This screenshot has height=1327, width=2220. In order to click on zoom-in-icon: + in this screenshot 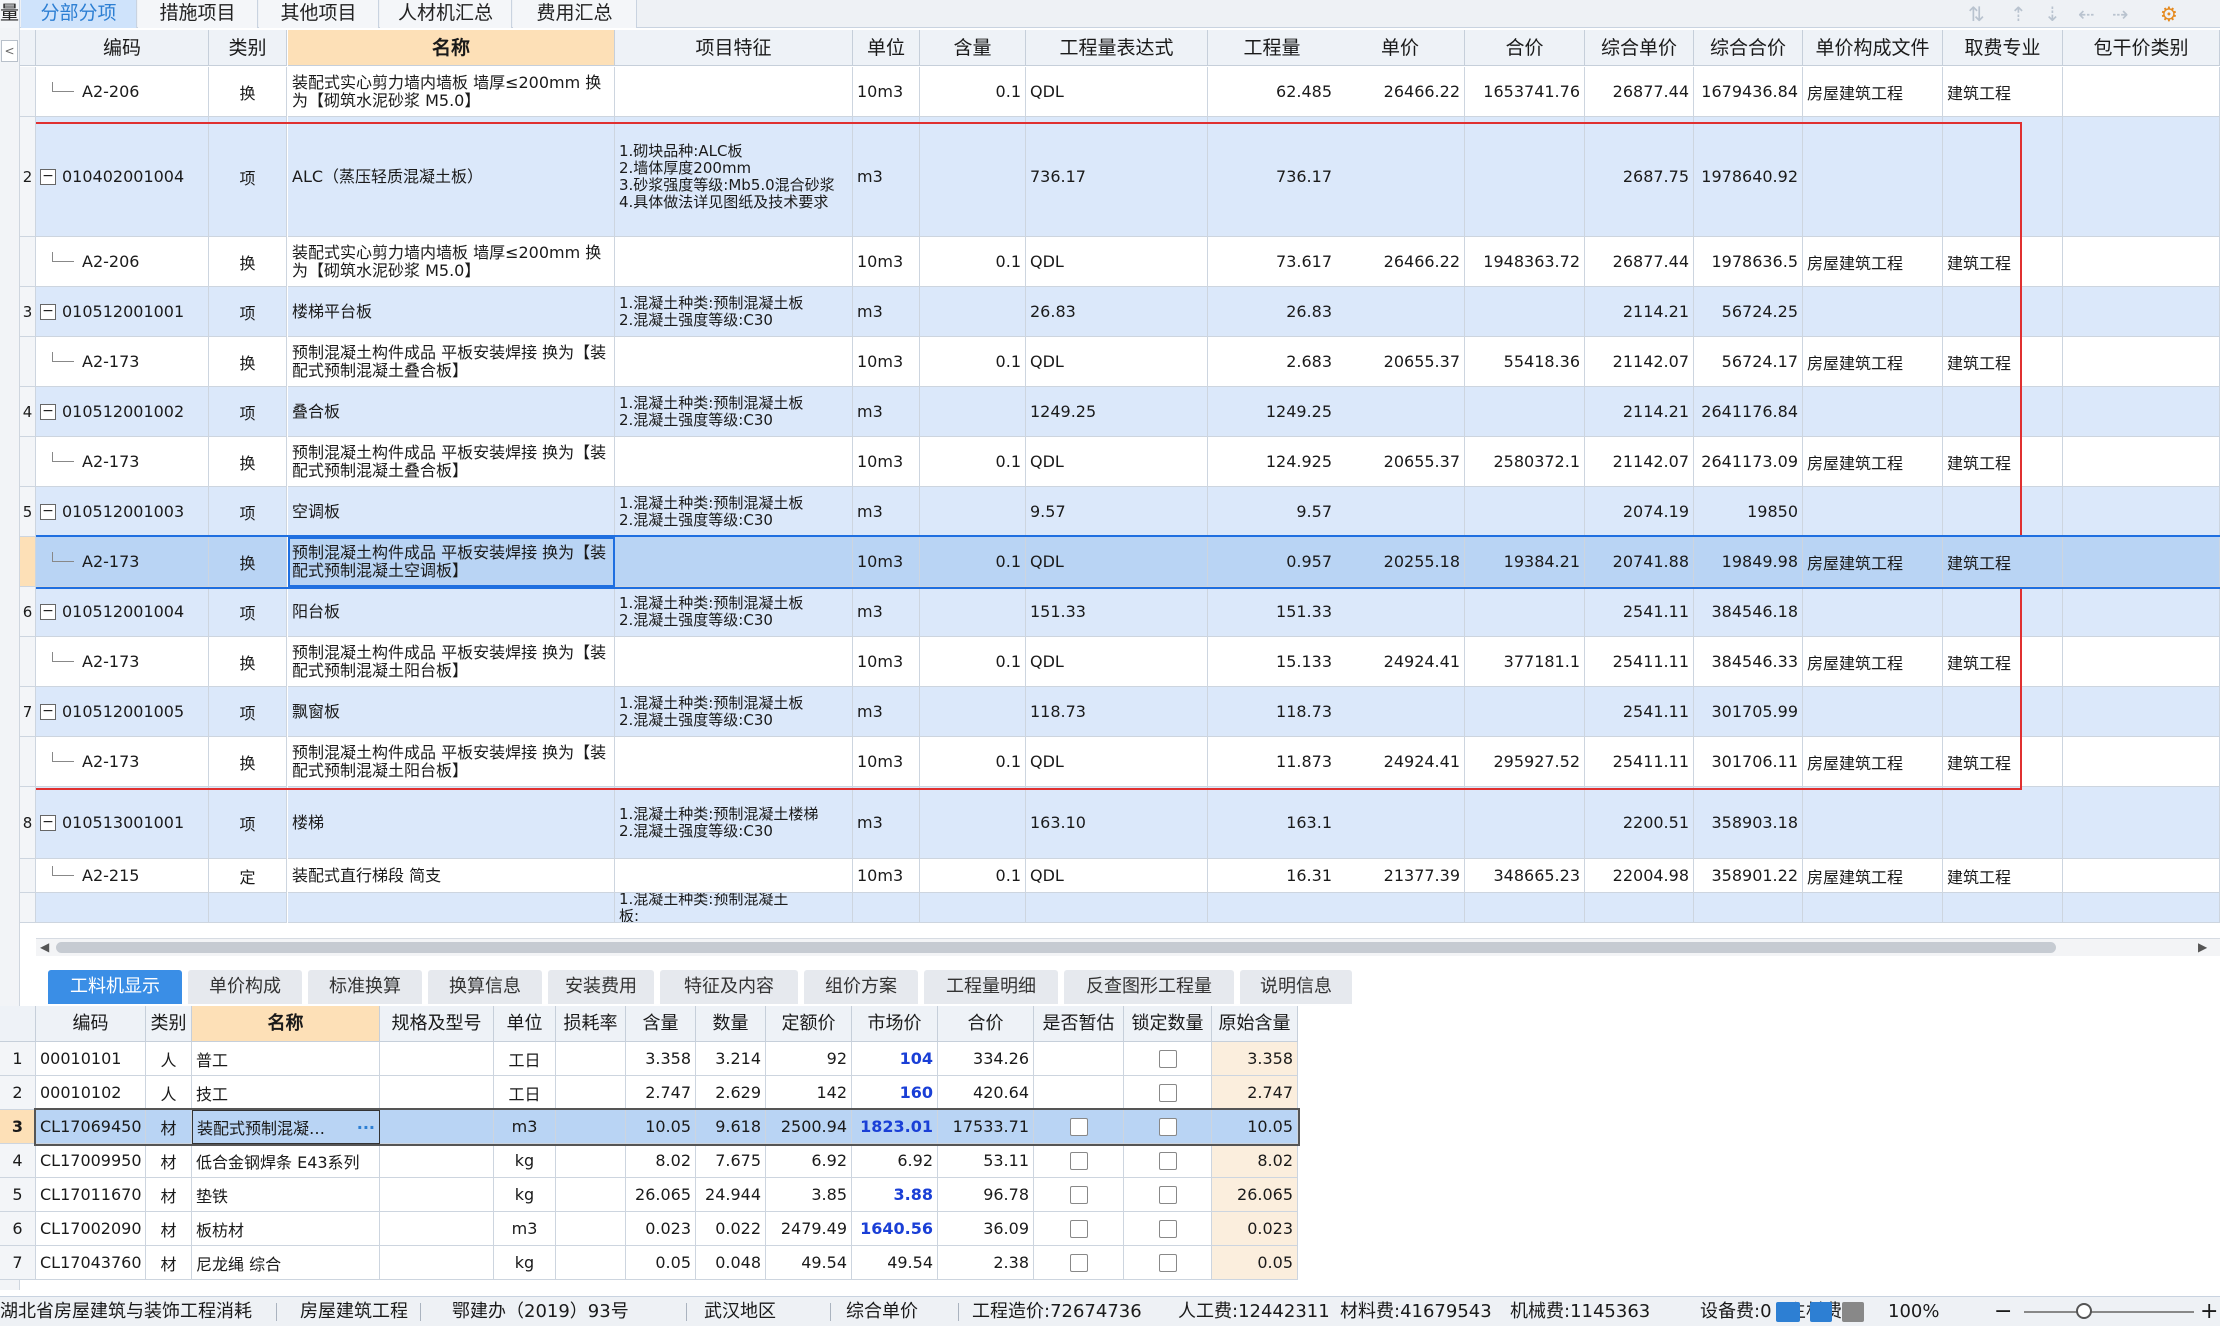, I will do `click(2209, 1312)`.